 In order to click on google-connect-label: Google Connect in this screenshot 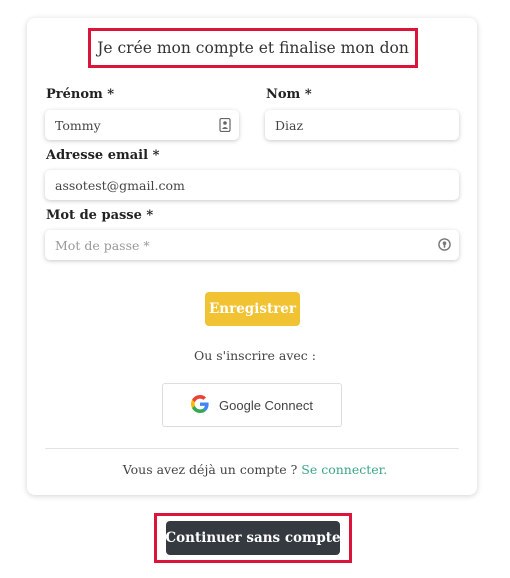, I will do `click(266, 405)`.